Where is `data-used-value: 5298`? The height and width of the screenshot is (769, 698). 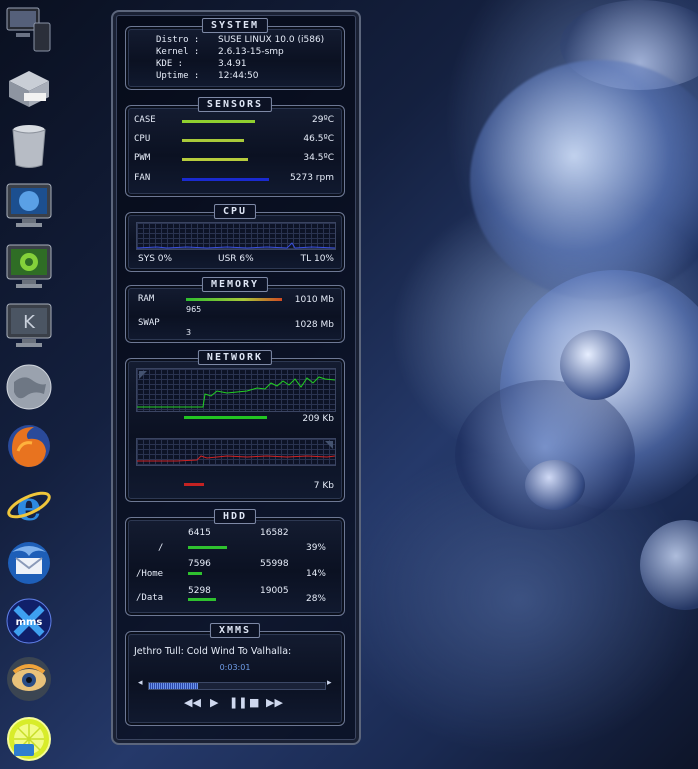
data-used-value: 5298 is located at coordinates (199, 591).